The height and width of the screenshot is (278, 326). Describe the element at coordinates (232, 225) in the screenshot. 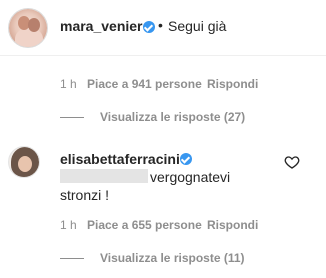

I see `second-comment-reply-button: Rispondi` at that location.